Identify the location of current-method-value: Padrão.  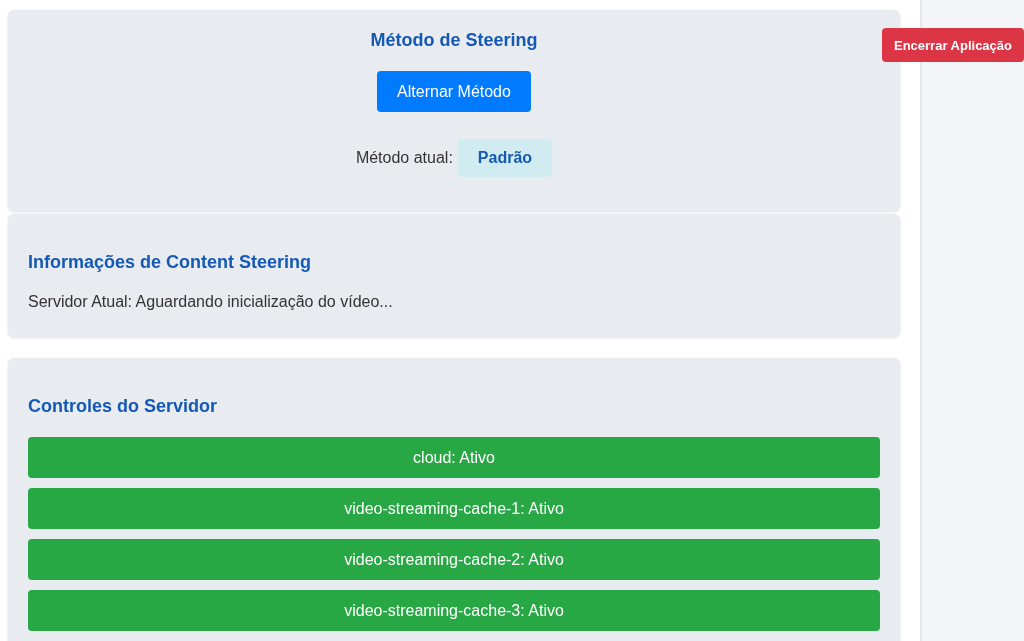
(505, 158).